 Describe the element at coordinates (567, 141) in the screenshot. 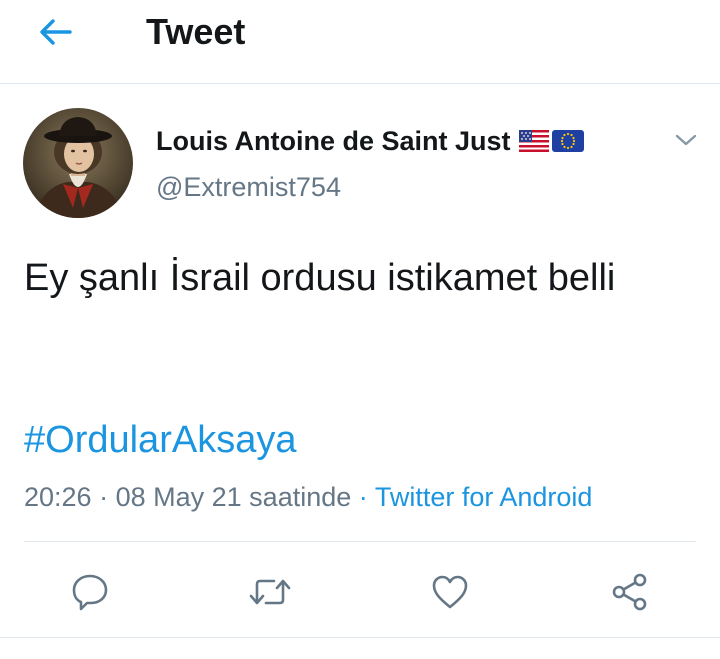

I see `eu-flag-icon` at that location.